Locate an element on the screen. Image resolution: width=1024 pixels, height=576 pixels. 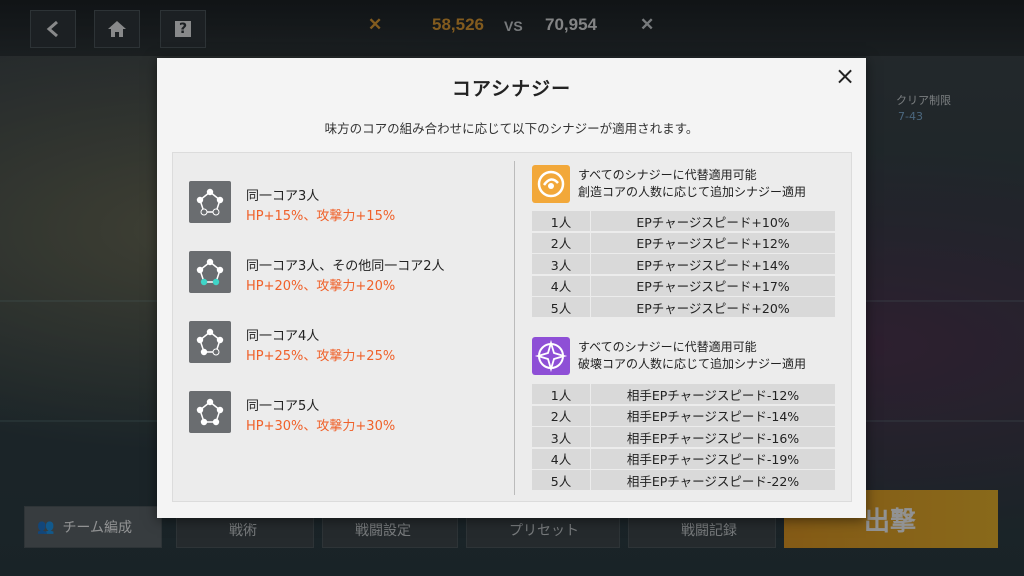
destruction-desc-line1: すべてのシナジーに代替適用可能 is located at coordinates (667, 347).